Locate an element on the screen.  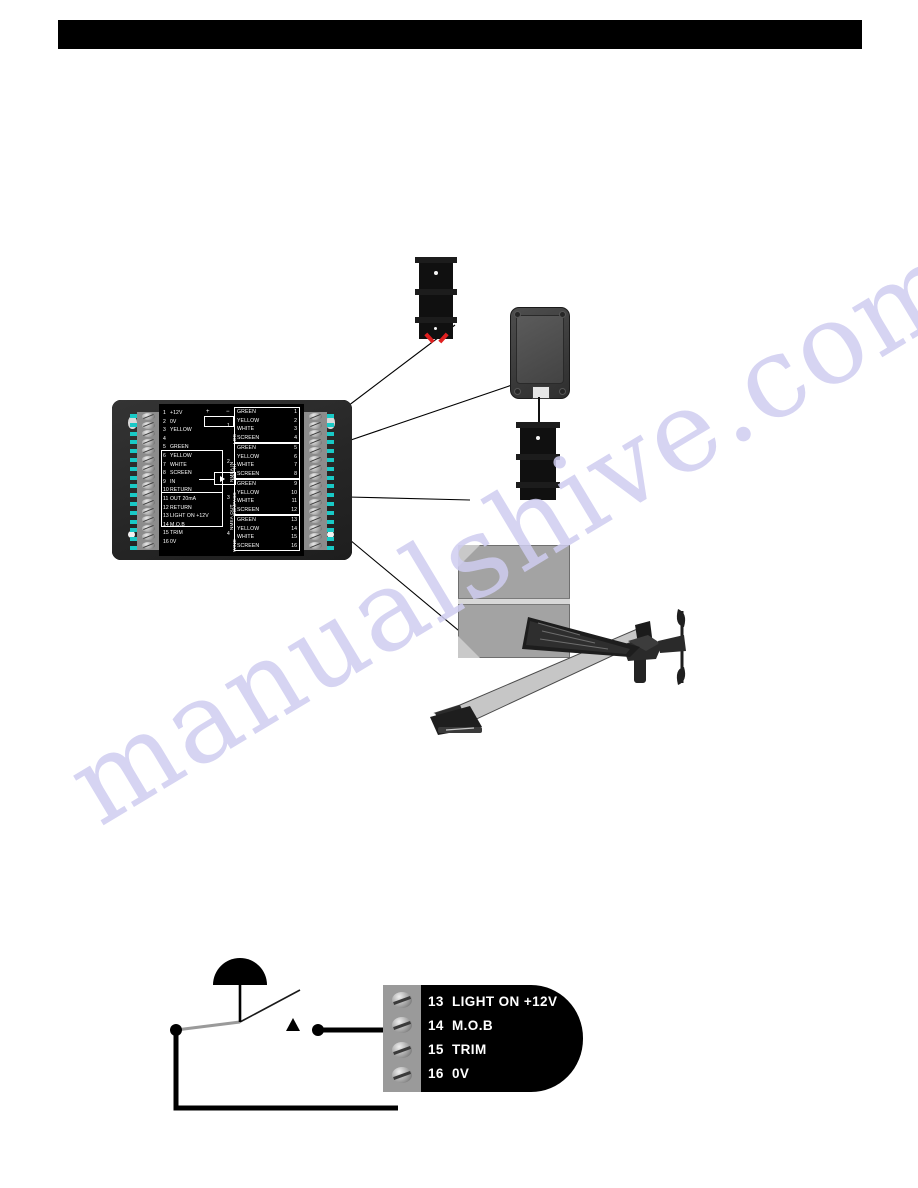
header-black-bar is located at coordinates (460, 34).